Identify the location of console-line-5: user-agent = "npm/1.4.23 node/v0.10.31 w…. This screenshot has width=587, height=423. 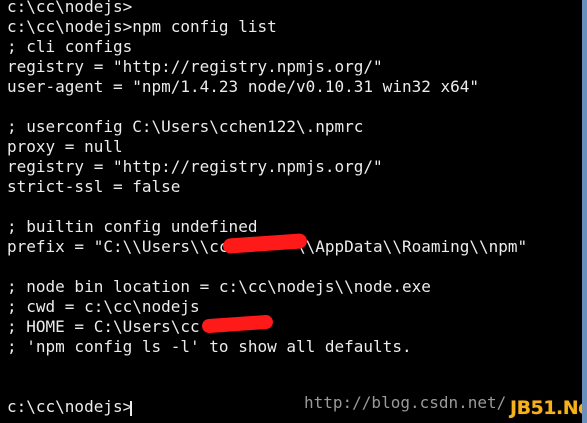
(243, 86).